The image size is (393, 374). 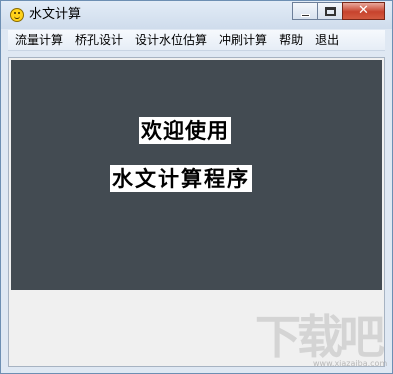 I want to click on window-controls: ✕, so click(x=338, y=11).